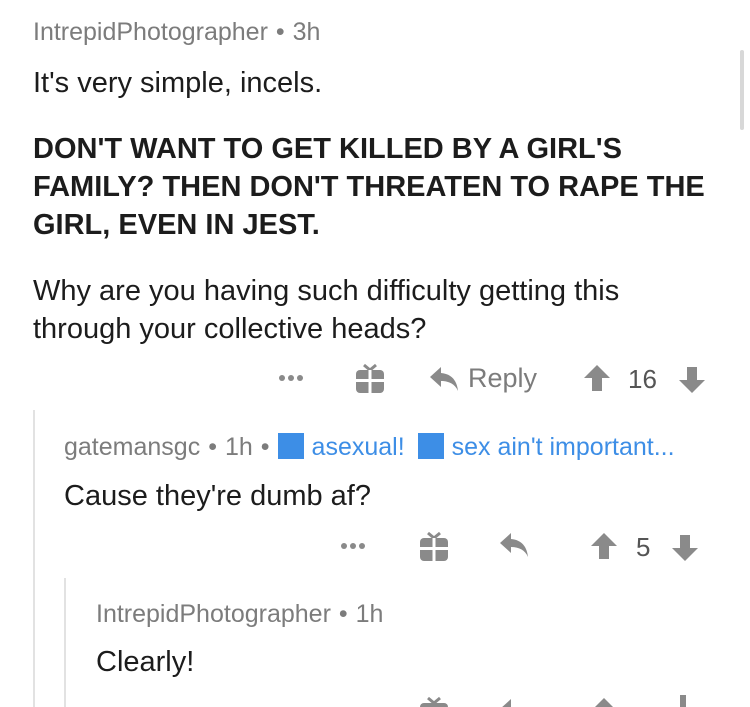  What do you see at coordinates (178, 83) in the screenshot?
I see `comment-text: It's very simple, incels.` at bounding box center [178, 83].